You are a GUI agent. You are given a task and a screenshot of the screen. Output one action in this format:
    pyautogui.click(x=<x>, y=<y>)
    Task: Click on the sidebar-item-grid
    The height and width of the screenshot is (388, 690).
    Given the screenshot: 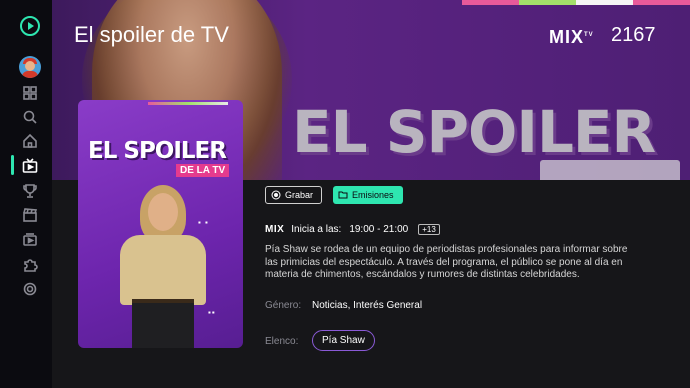 What is the action you would take?
    pyautogui.click(x=30, y=93)
    